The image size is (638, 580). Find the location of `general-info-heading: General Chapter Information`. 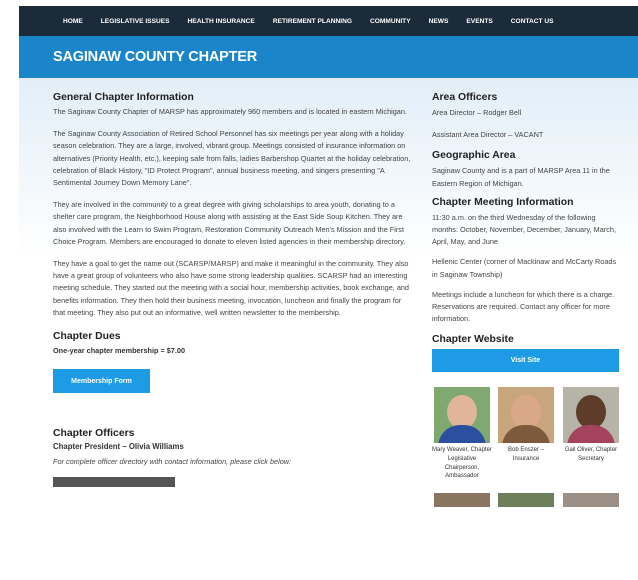

general-info-heading: General Chapter Information is located at coordinates (123, 97).